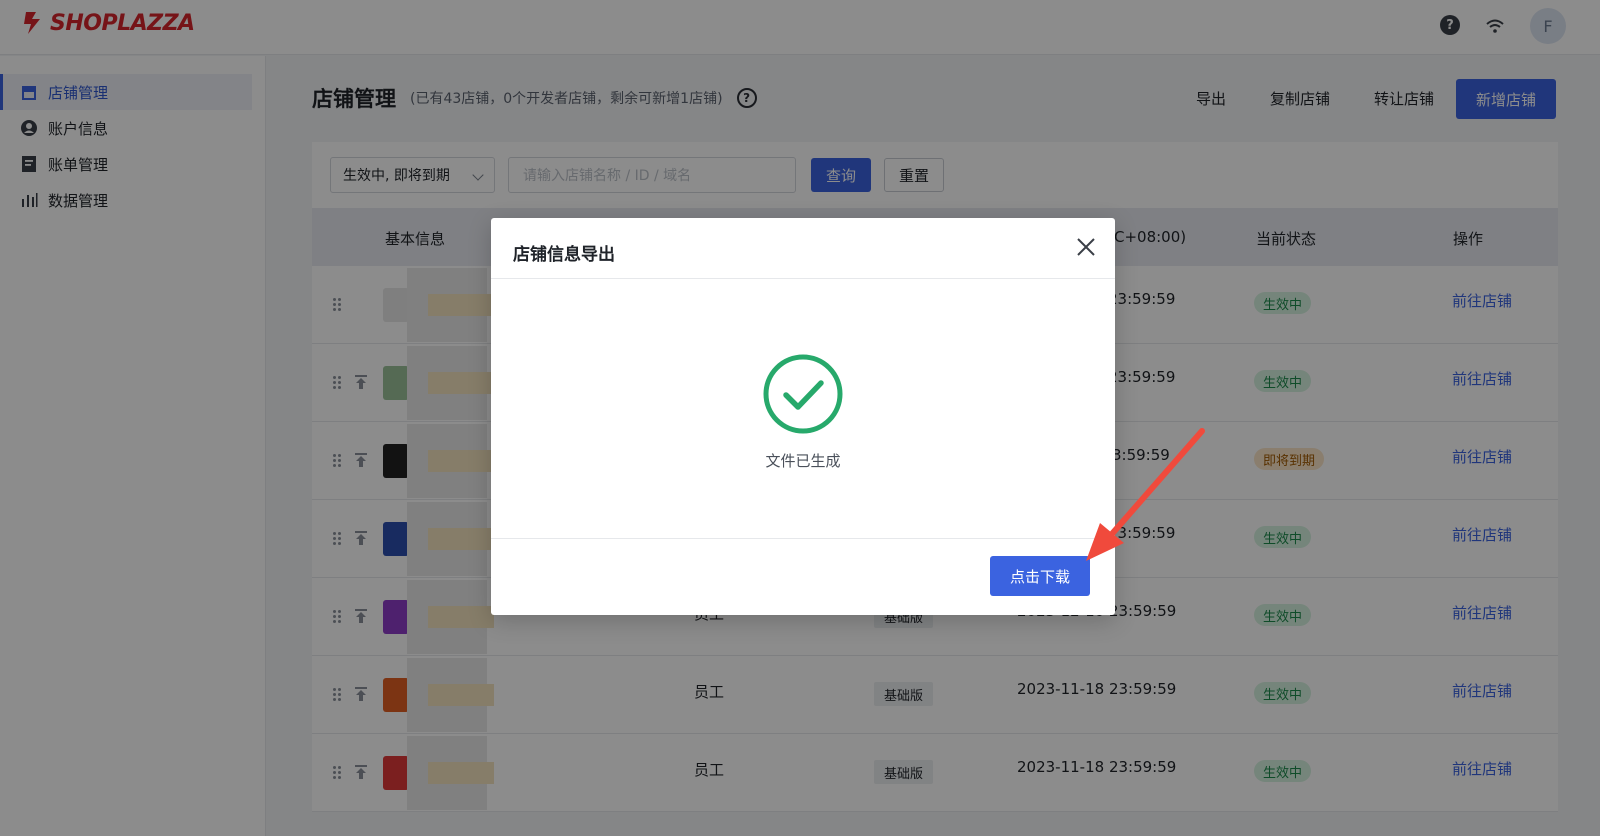  What do you see at coordinates (803, 461) in the screenshot?
I see `modal-message: 文件已生成` at bounding box center [803, 461].